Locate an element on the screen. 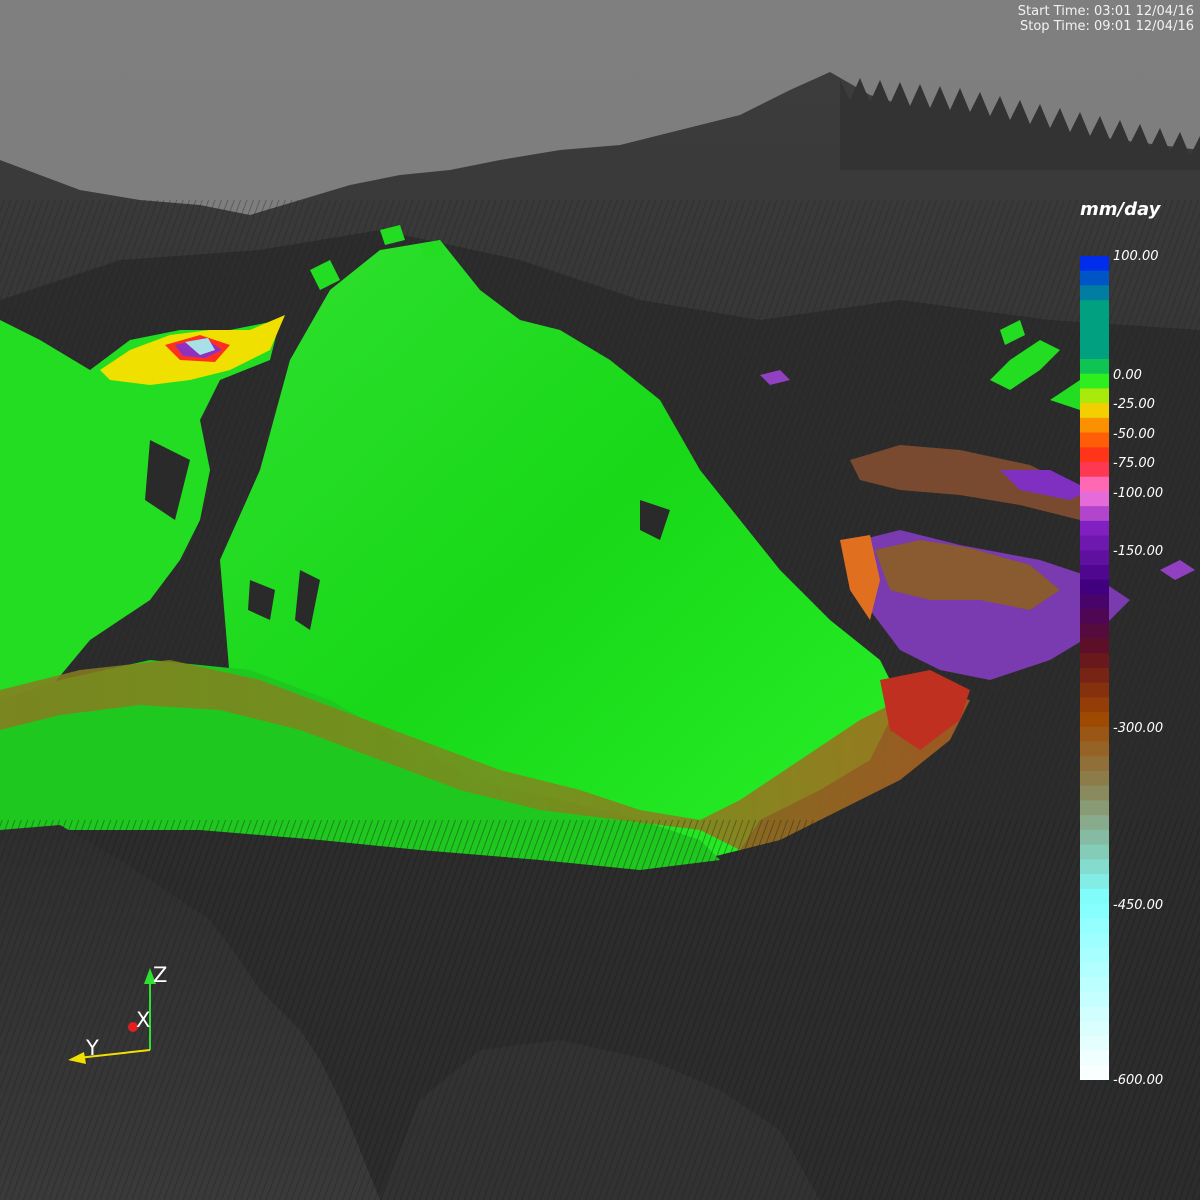  y-axis-arrow is located at coordinates (77, 1058).